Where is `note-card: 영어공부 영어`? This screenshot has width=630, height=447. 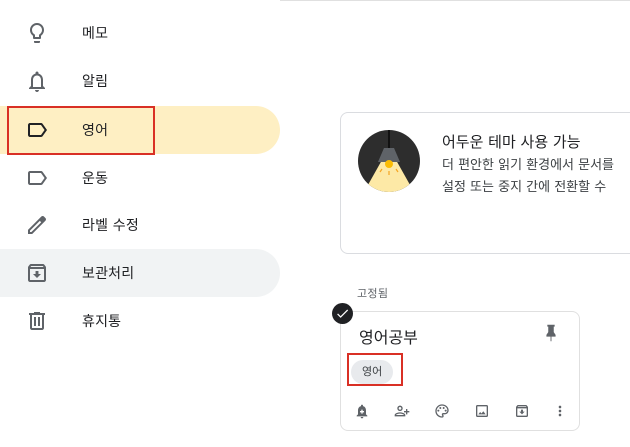
note-card: 영어공부 영어 is located at coordinates (460, 371).